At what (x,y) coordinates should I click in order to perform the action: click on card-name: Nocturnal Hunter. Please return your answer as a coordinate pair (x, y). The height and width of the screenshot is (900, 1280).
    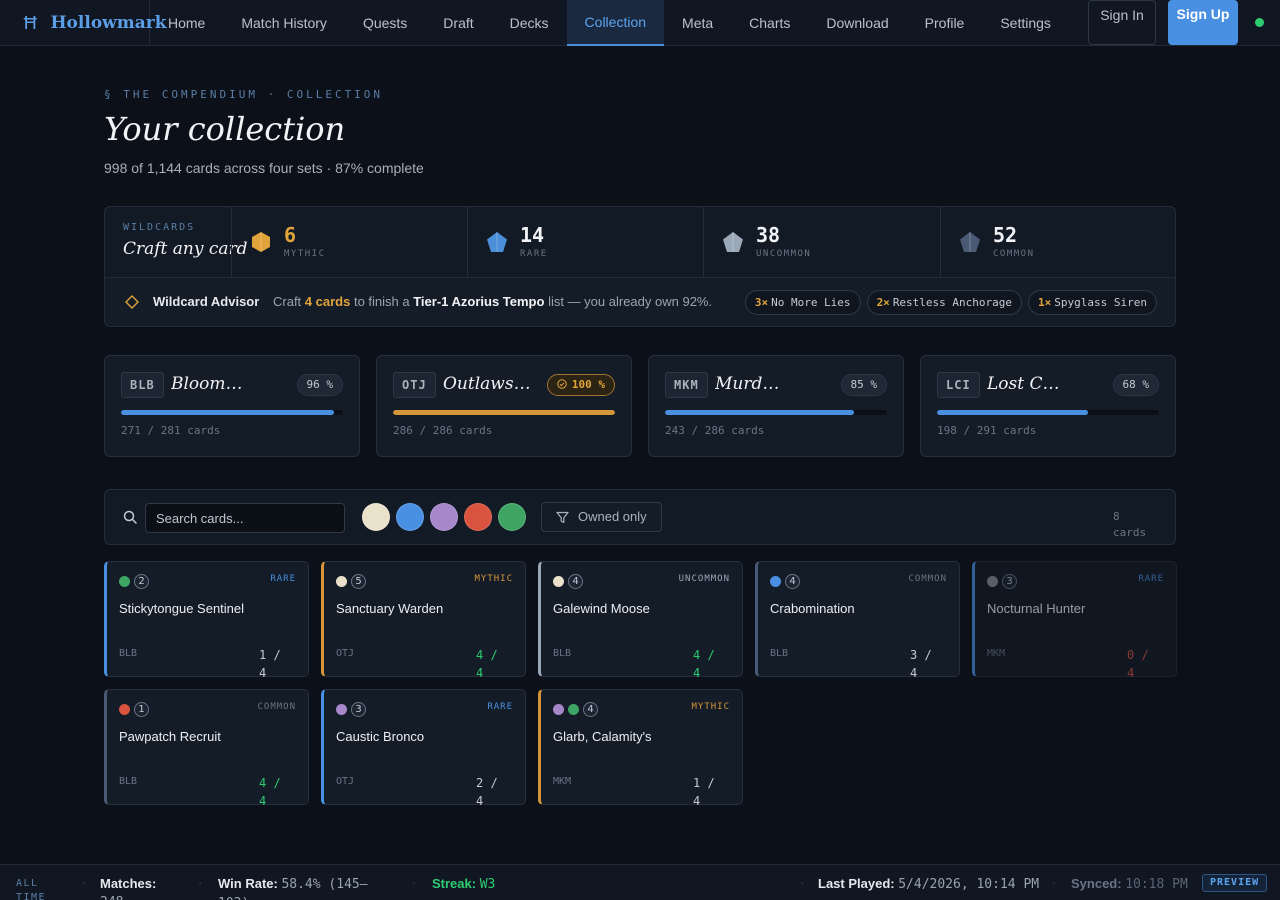
    Looking at the image, I should click on (1036, 608).